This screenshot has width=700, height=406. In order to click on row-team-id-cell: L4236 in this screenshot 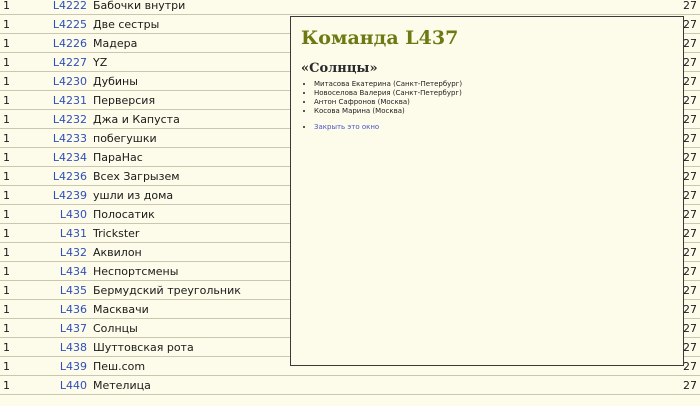, I will do `click(68, 176)`.